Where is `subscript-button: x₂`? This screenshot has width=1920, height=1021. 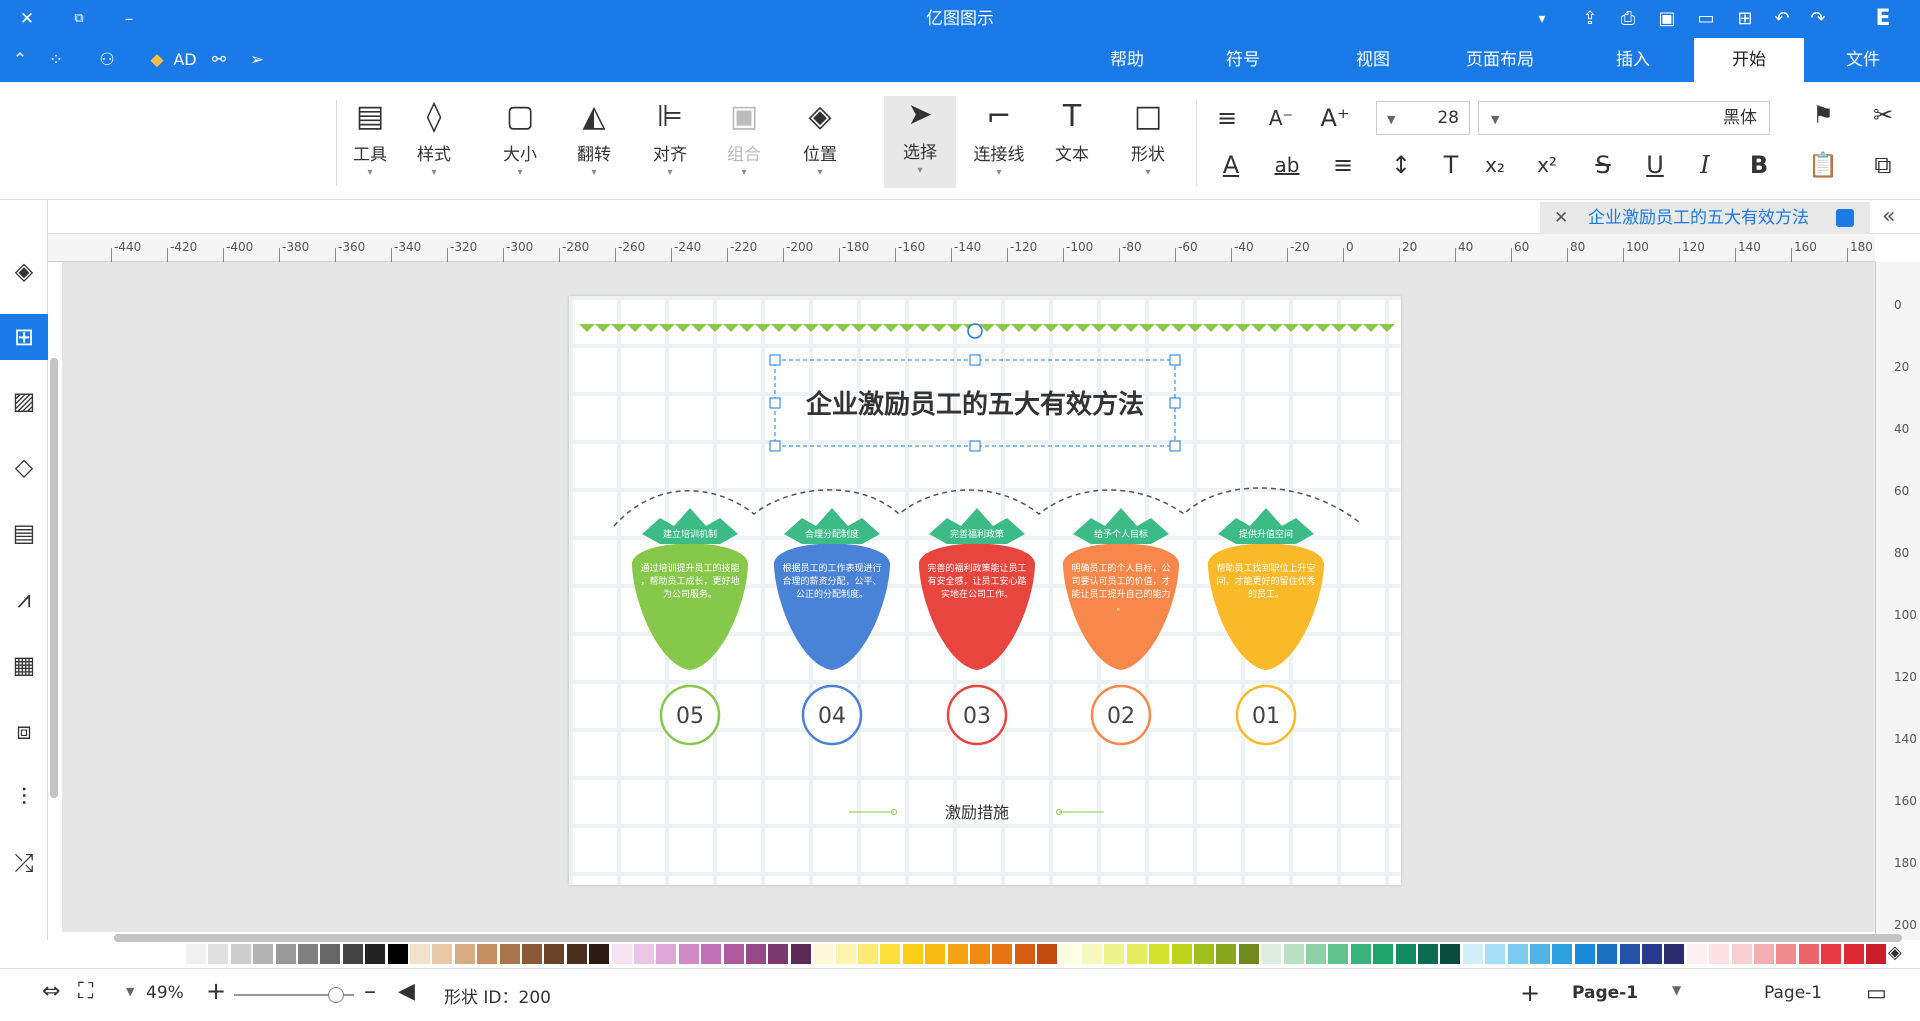
subscript-button: x₂ is located at coordinates (1495, 165).